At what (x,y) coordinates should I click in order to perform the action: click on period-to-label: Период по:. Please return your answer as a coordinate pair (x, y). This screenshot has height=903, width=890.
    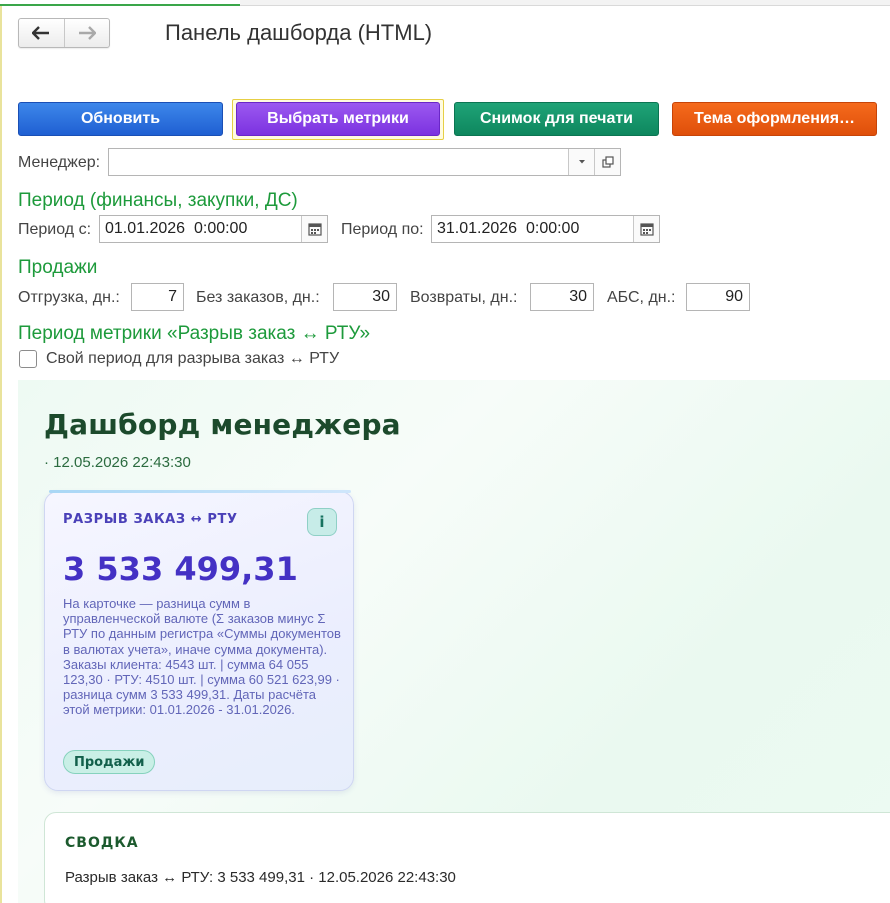
    Looking at the image, I should click on (382, 229).